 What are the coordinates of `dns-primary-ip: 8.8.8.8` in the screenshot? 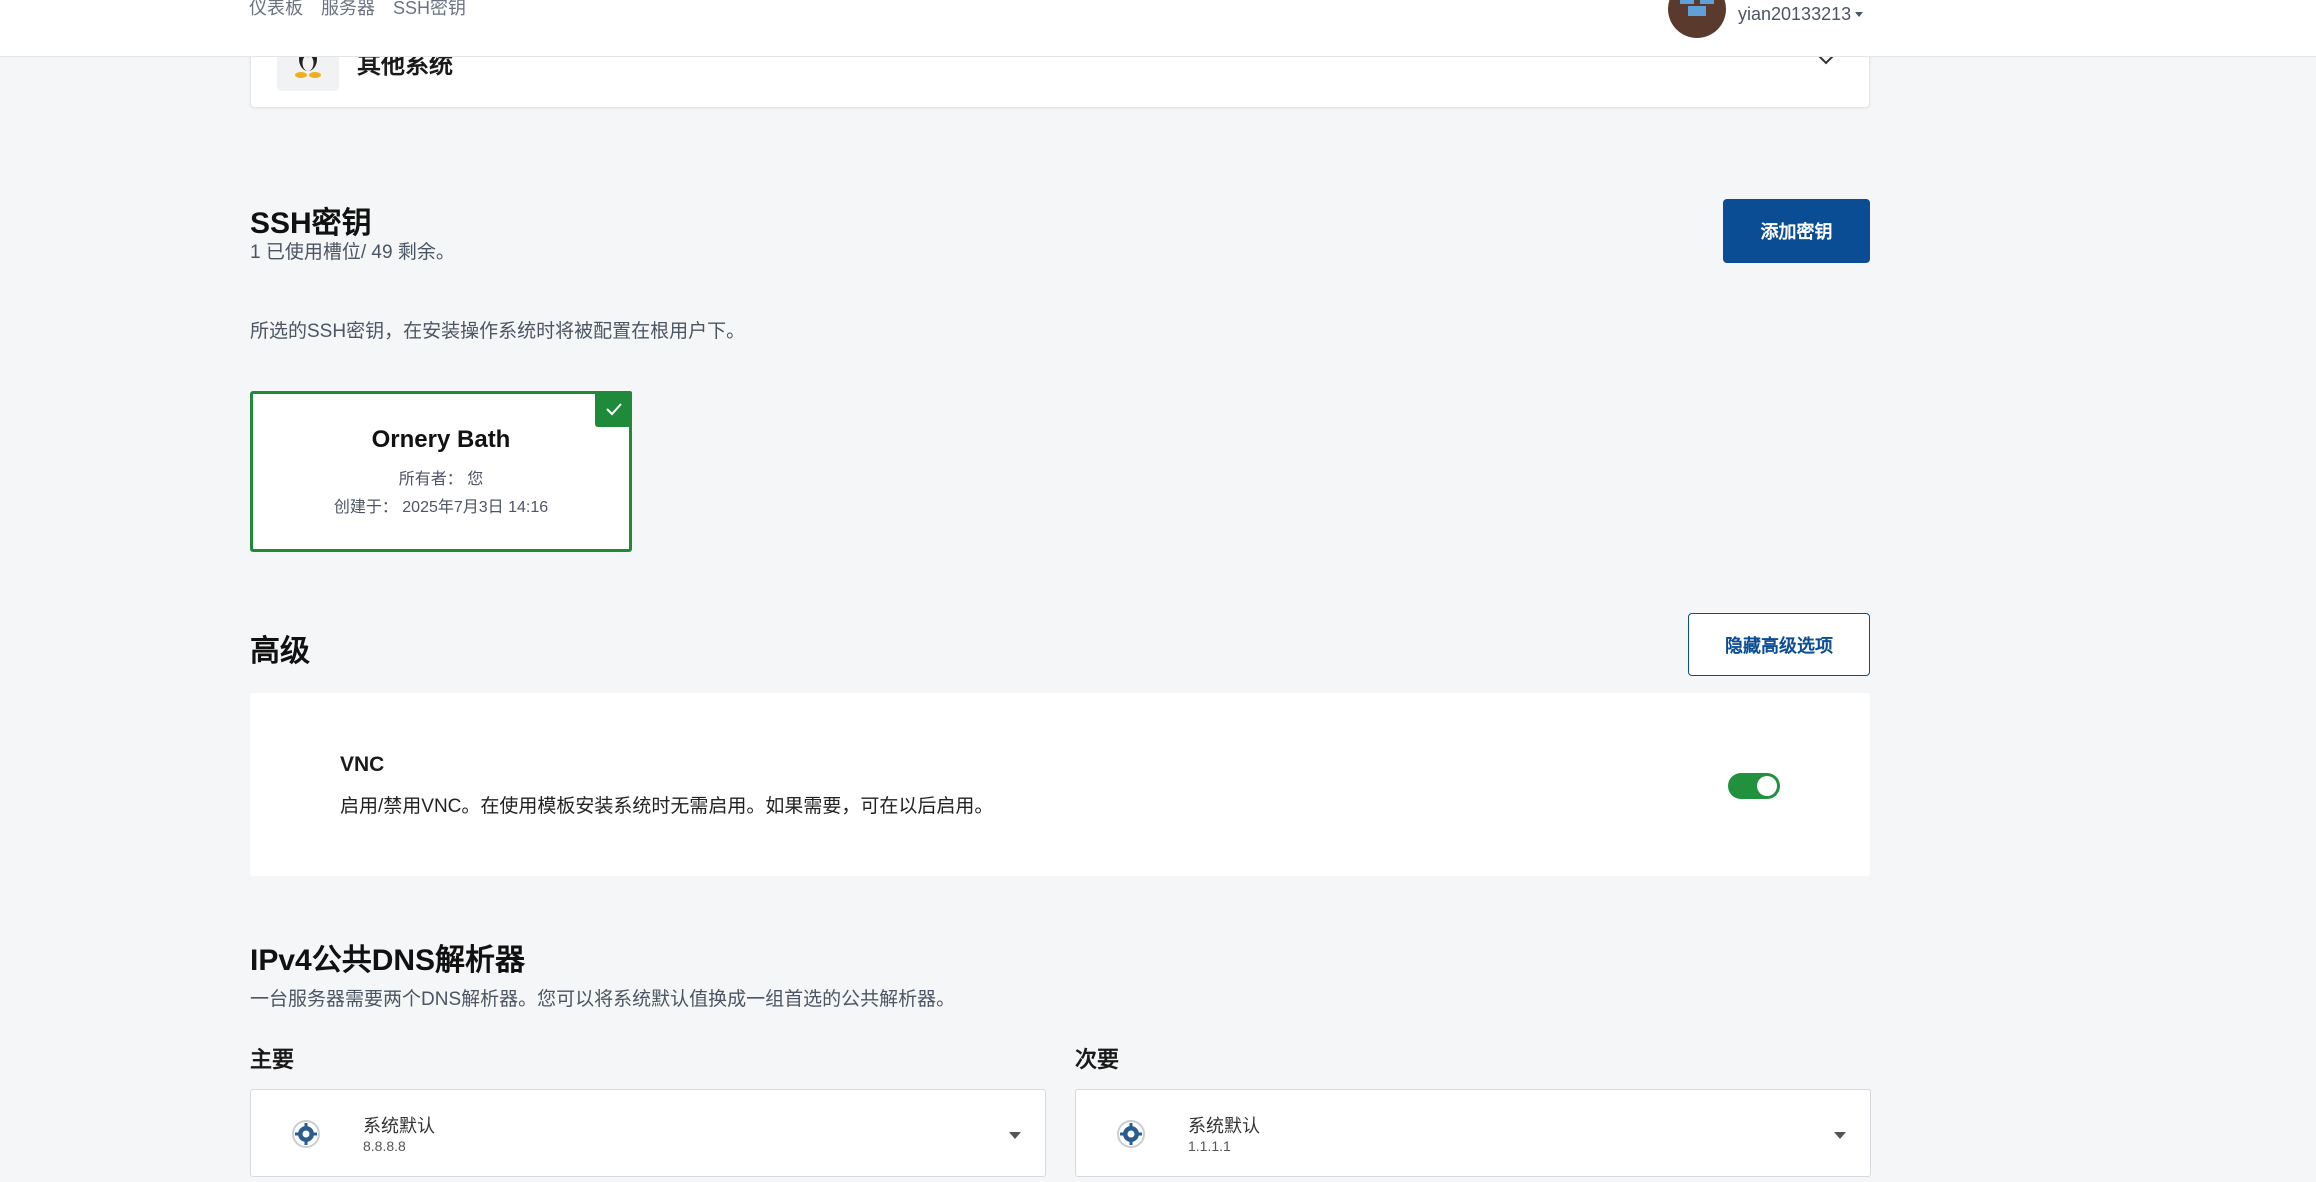 It's located at (384, 1146).